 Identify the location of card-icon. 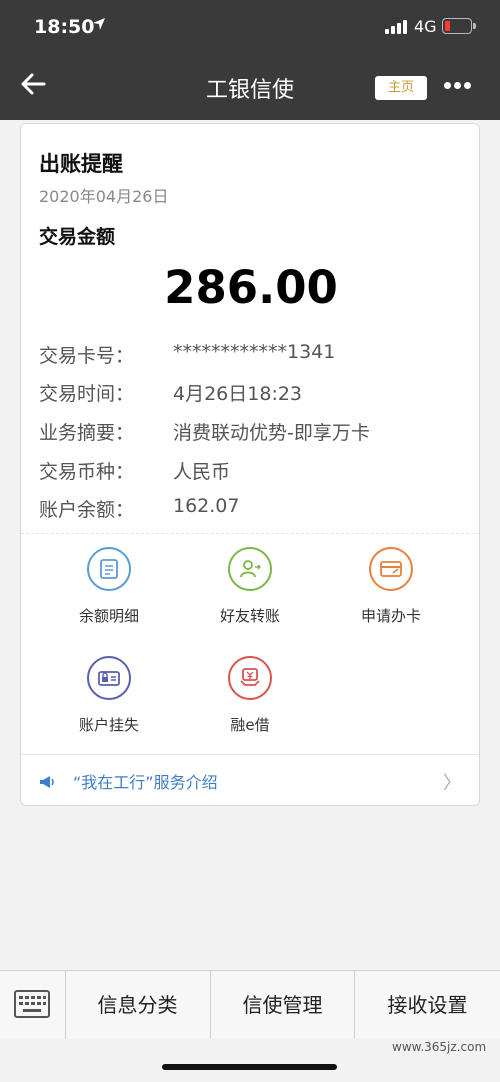
(391, 569).